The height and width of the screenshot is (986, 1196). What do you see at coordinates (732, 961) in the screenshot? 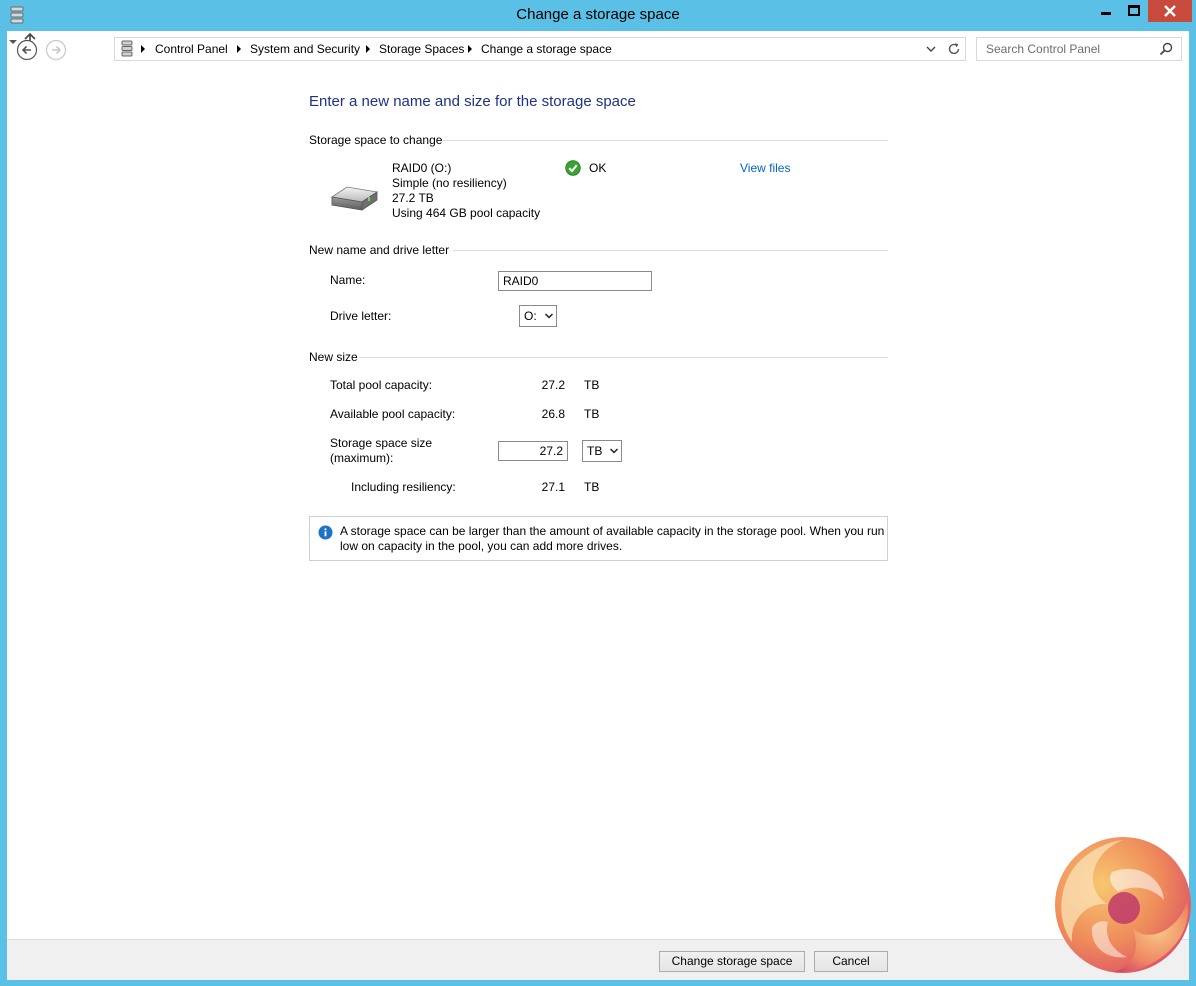
I see `change-storage-space-button: Change storage space` at bounding box center [732, 961].